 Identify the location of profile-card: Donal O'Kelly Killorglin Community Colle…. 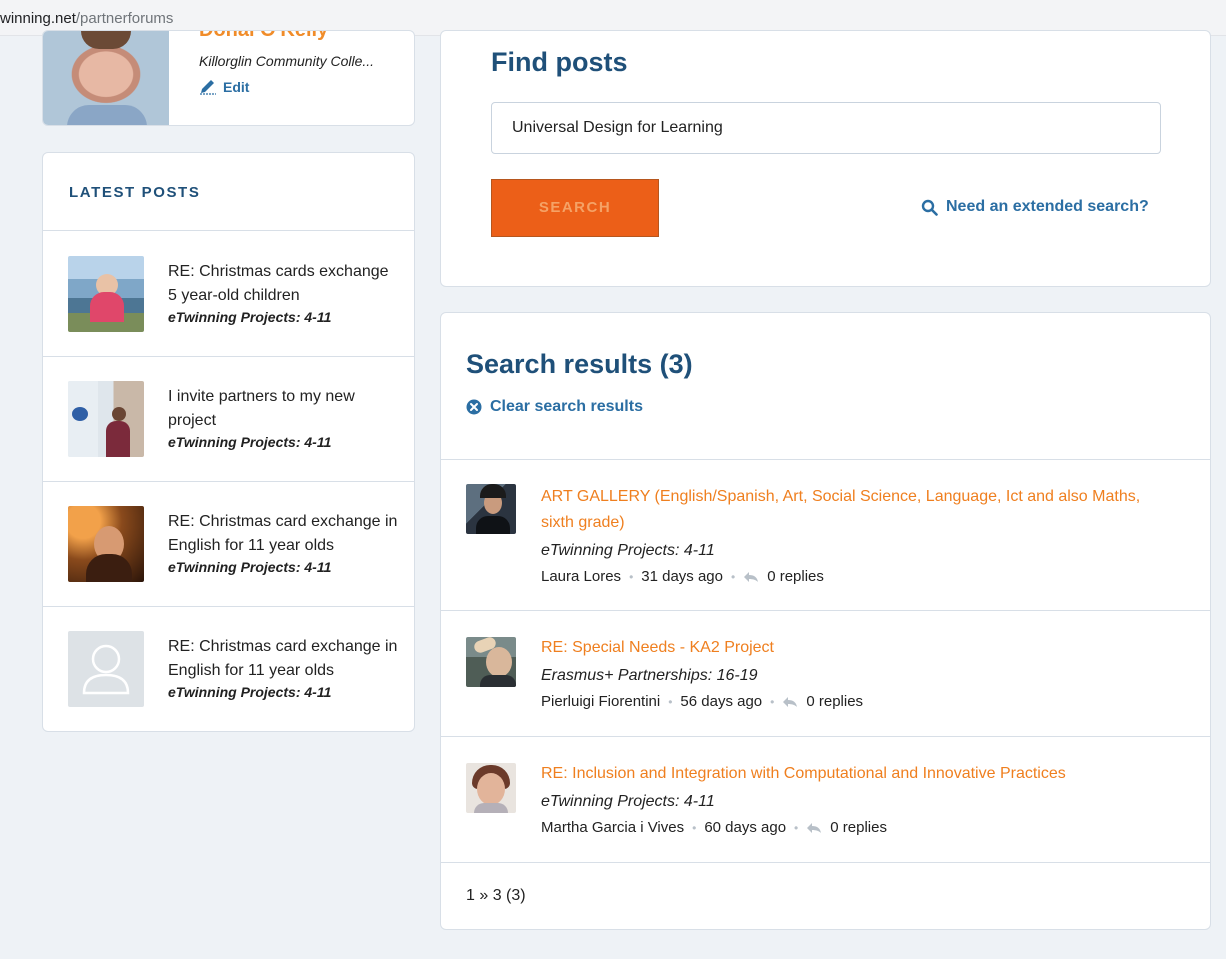
(228, 78).